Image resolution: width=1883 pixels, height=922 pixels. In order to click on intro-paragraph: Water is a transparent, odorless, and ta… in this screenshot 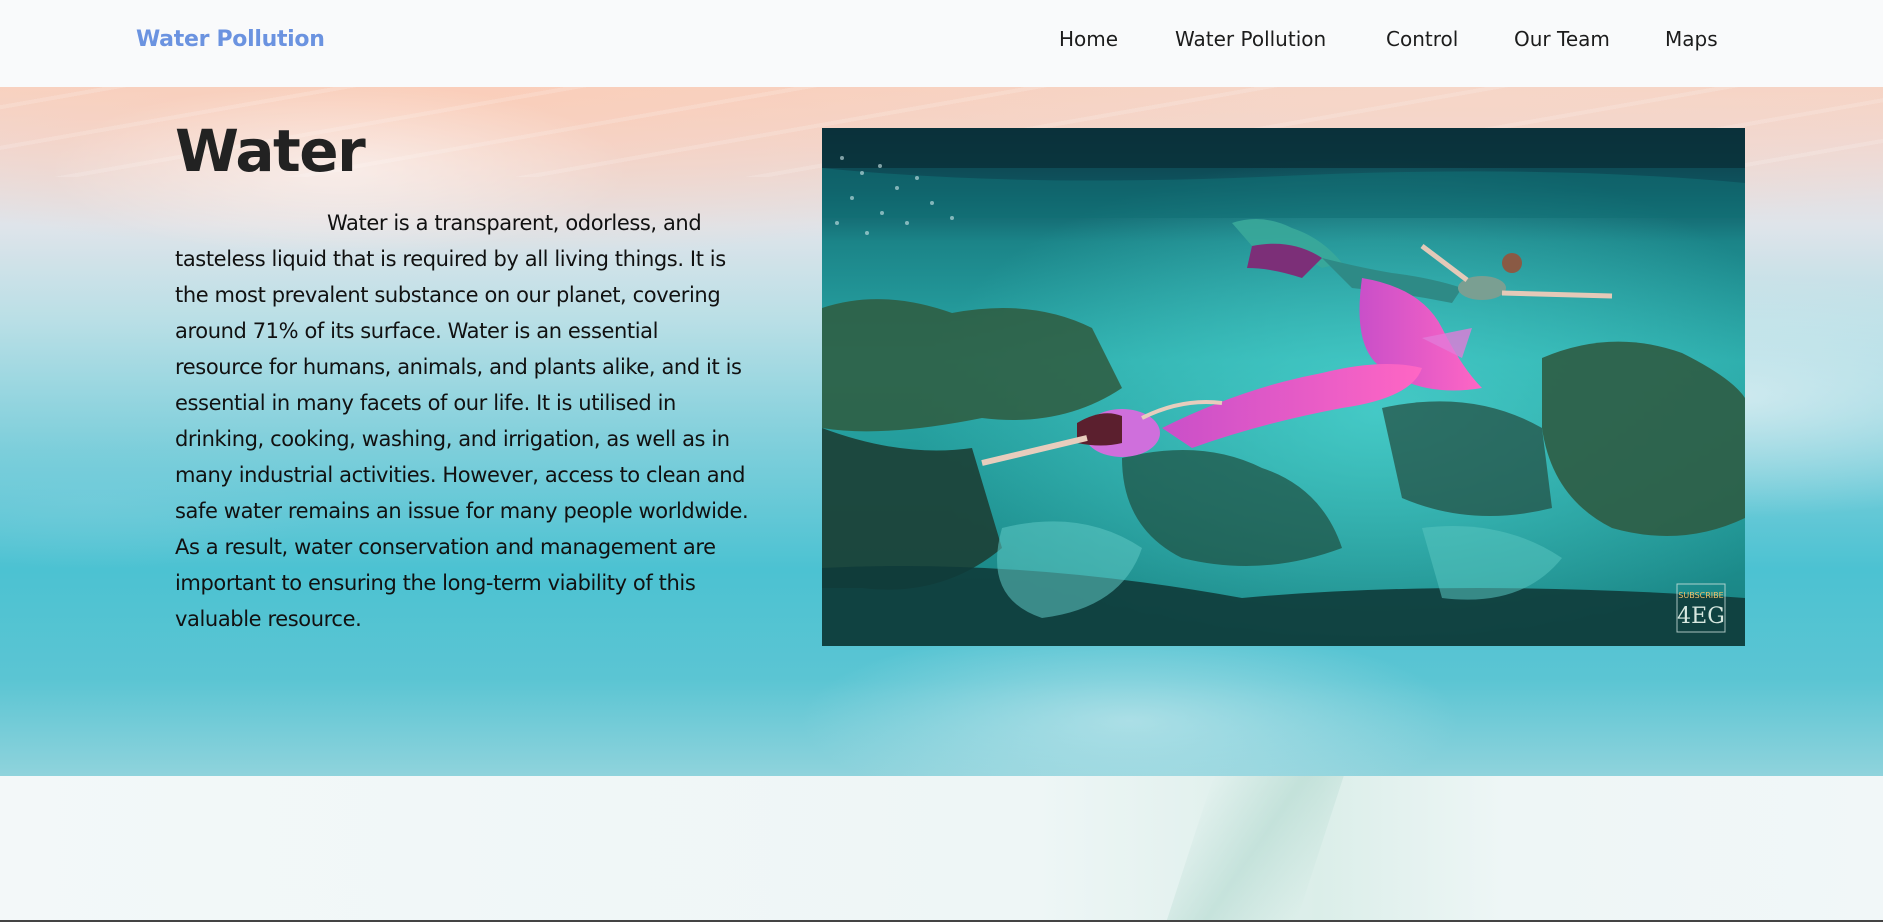, I will do `click(462, 421)`.